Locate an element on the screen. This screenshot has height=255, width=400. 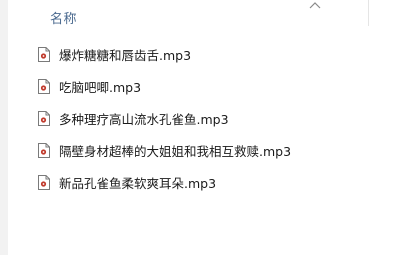
column-divider is located at coordinates (368, 13).